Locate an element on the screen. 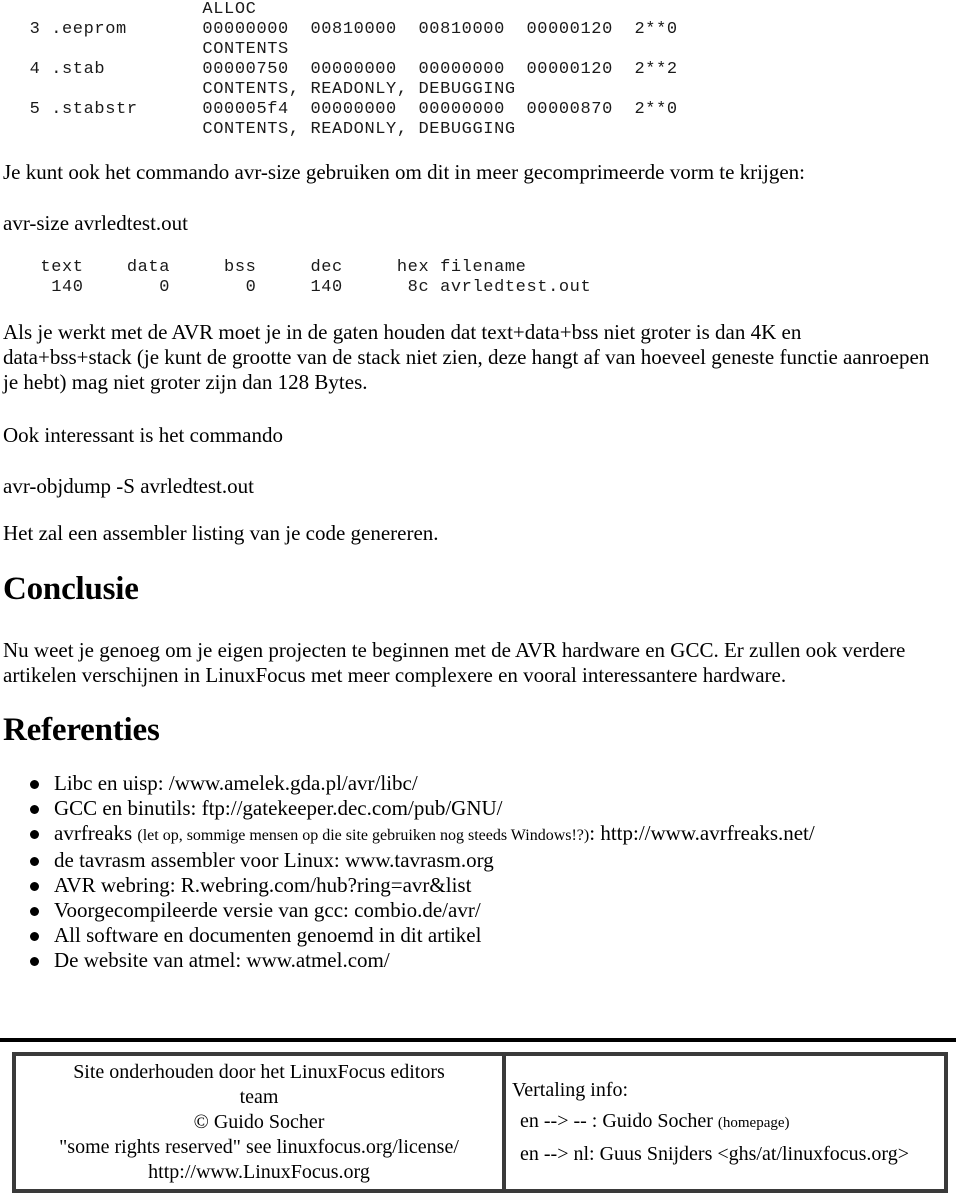  footer-divider is located at coordinates (478, 1040).